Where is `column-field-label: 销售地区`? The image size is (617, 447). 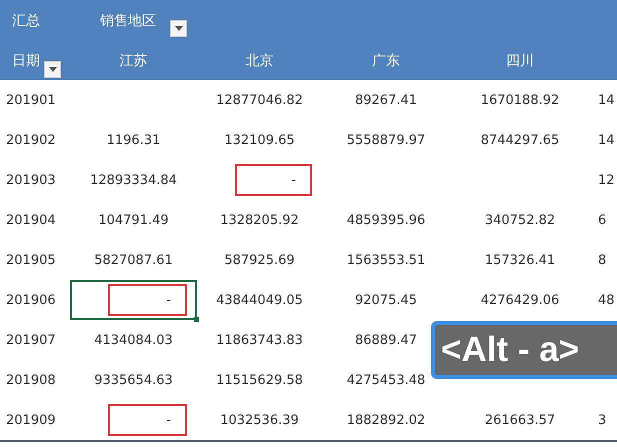 column-field-label: 销售地区 is located at coordinates (128, 21).